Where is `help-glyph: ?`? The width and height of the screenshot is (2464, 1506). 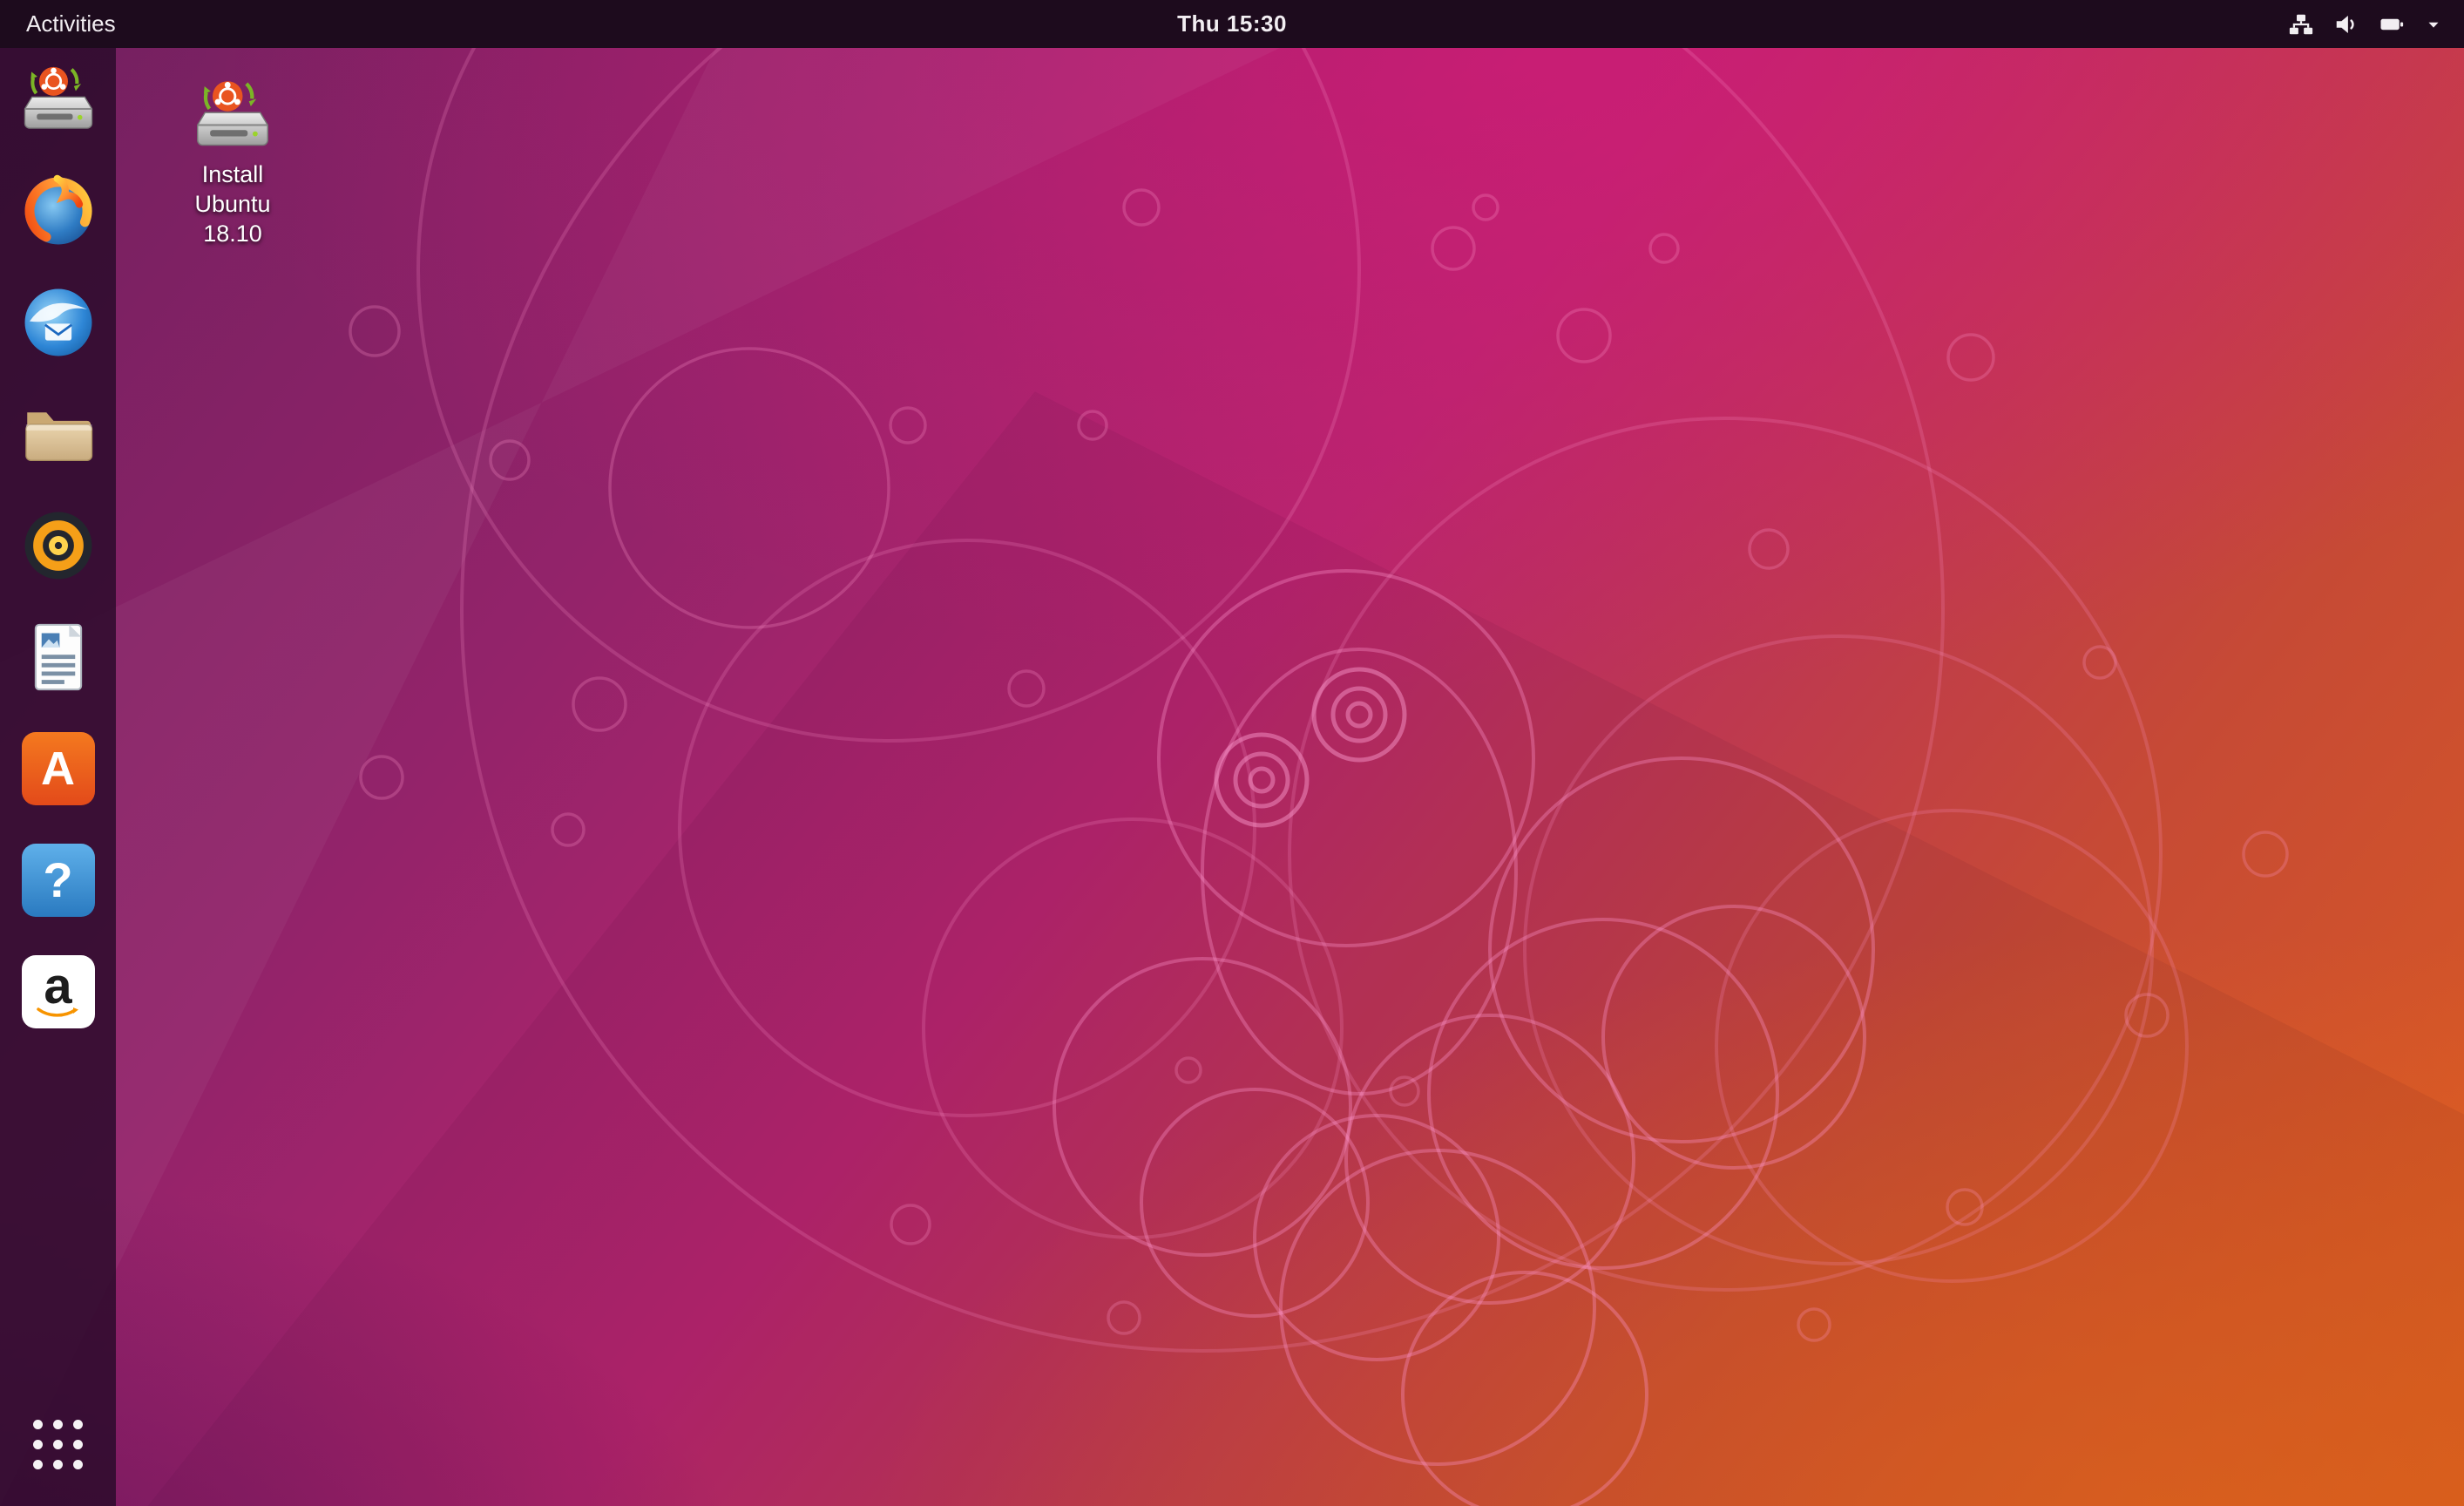
help-glyph: ? is located at coordinates (58, 880).